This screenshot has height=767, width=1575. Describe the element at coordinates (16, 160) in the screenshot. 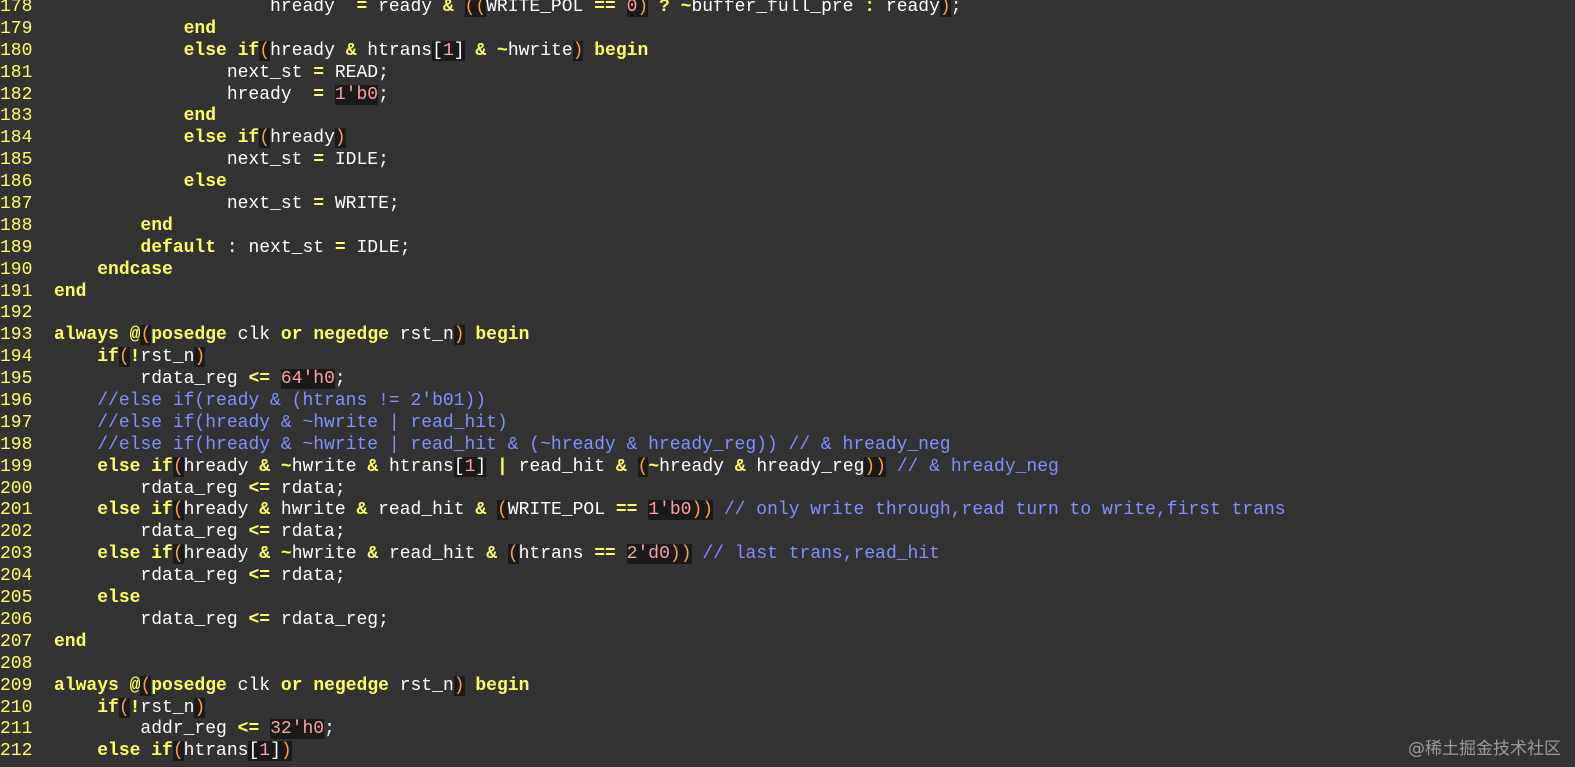

I see `line-number: 185` at that location.